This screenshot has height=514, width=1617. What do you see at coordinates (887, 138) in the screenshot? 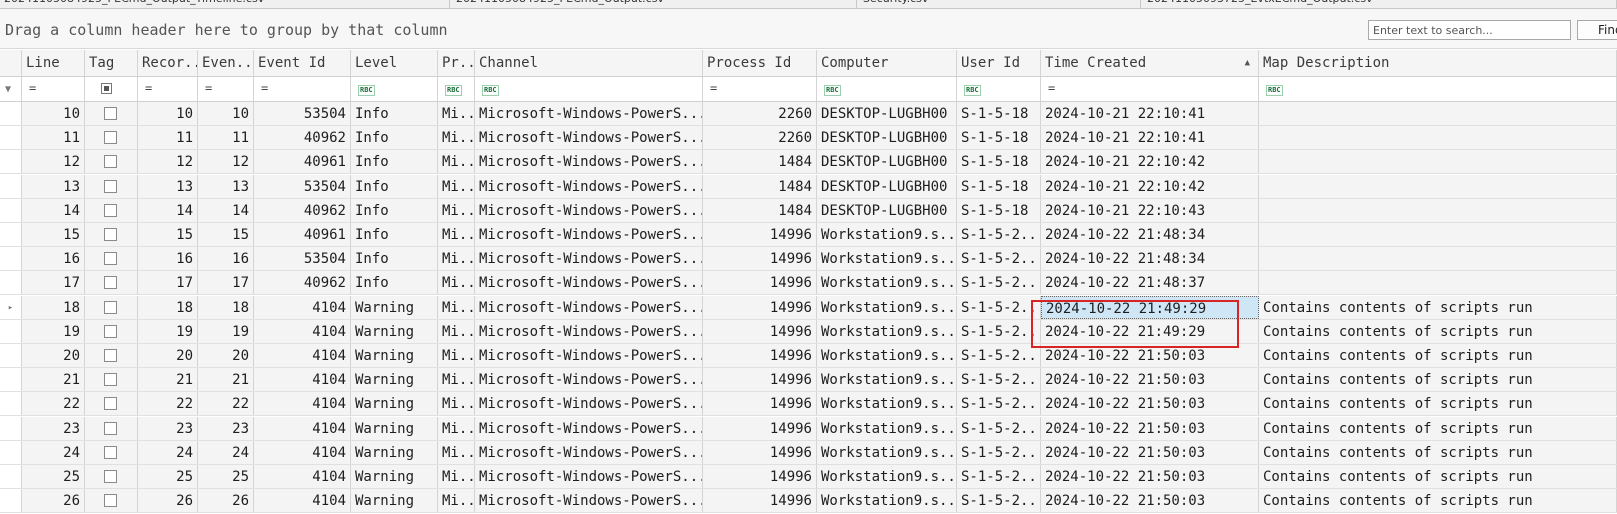
I see `cell-computer: DESKTOP-LUGBH00` at bounding box center [887, 138].